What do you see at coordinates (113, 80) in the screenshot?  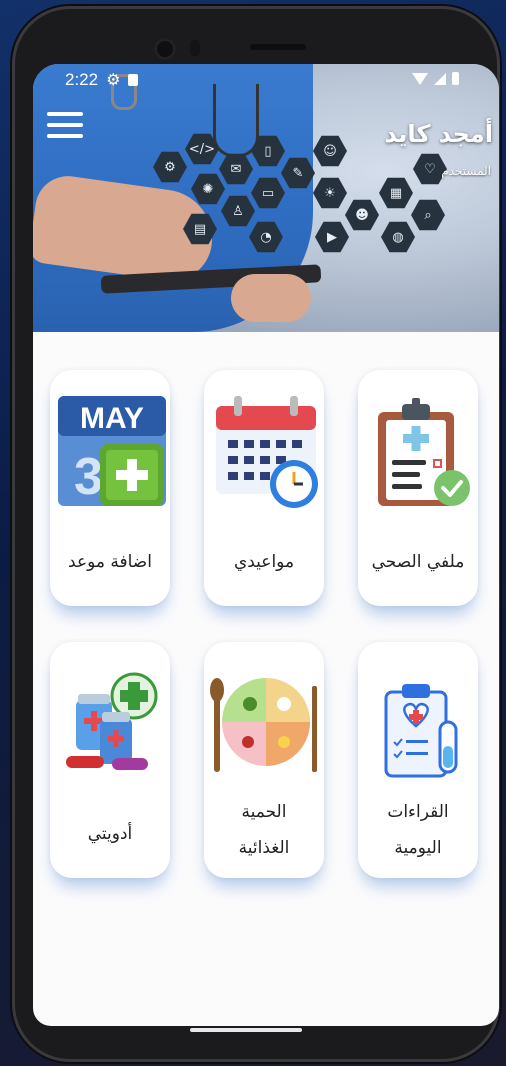 I see `settings-gear-icon: ⚙` at bounding box center [113, 80].